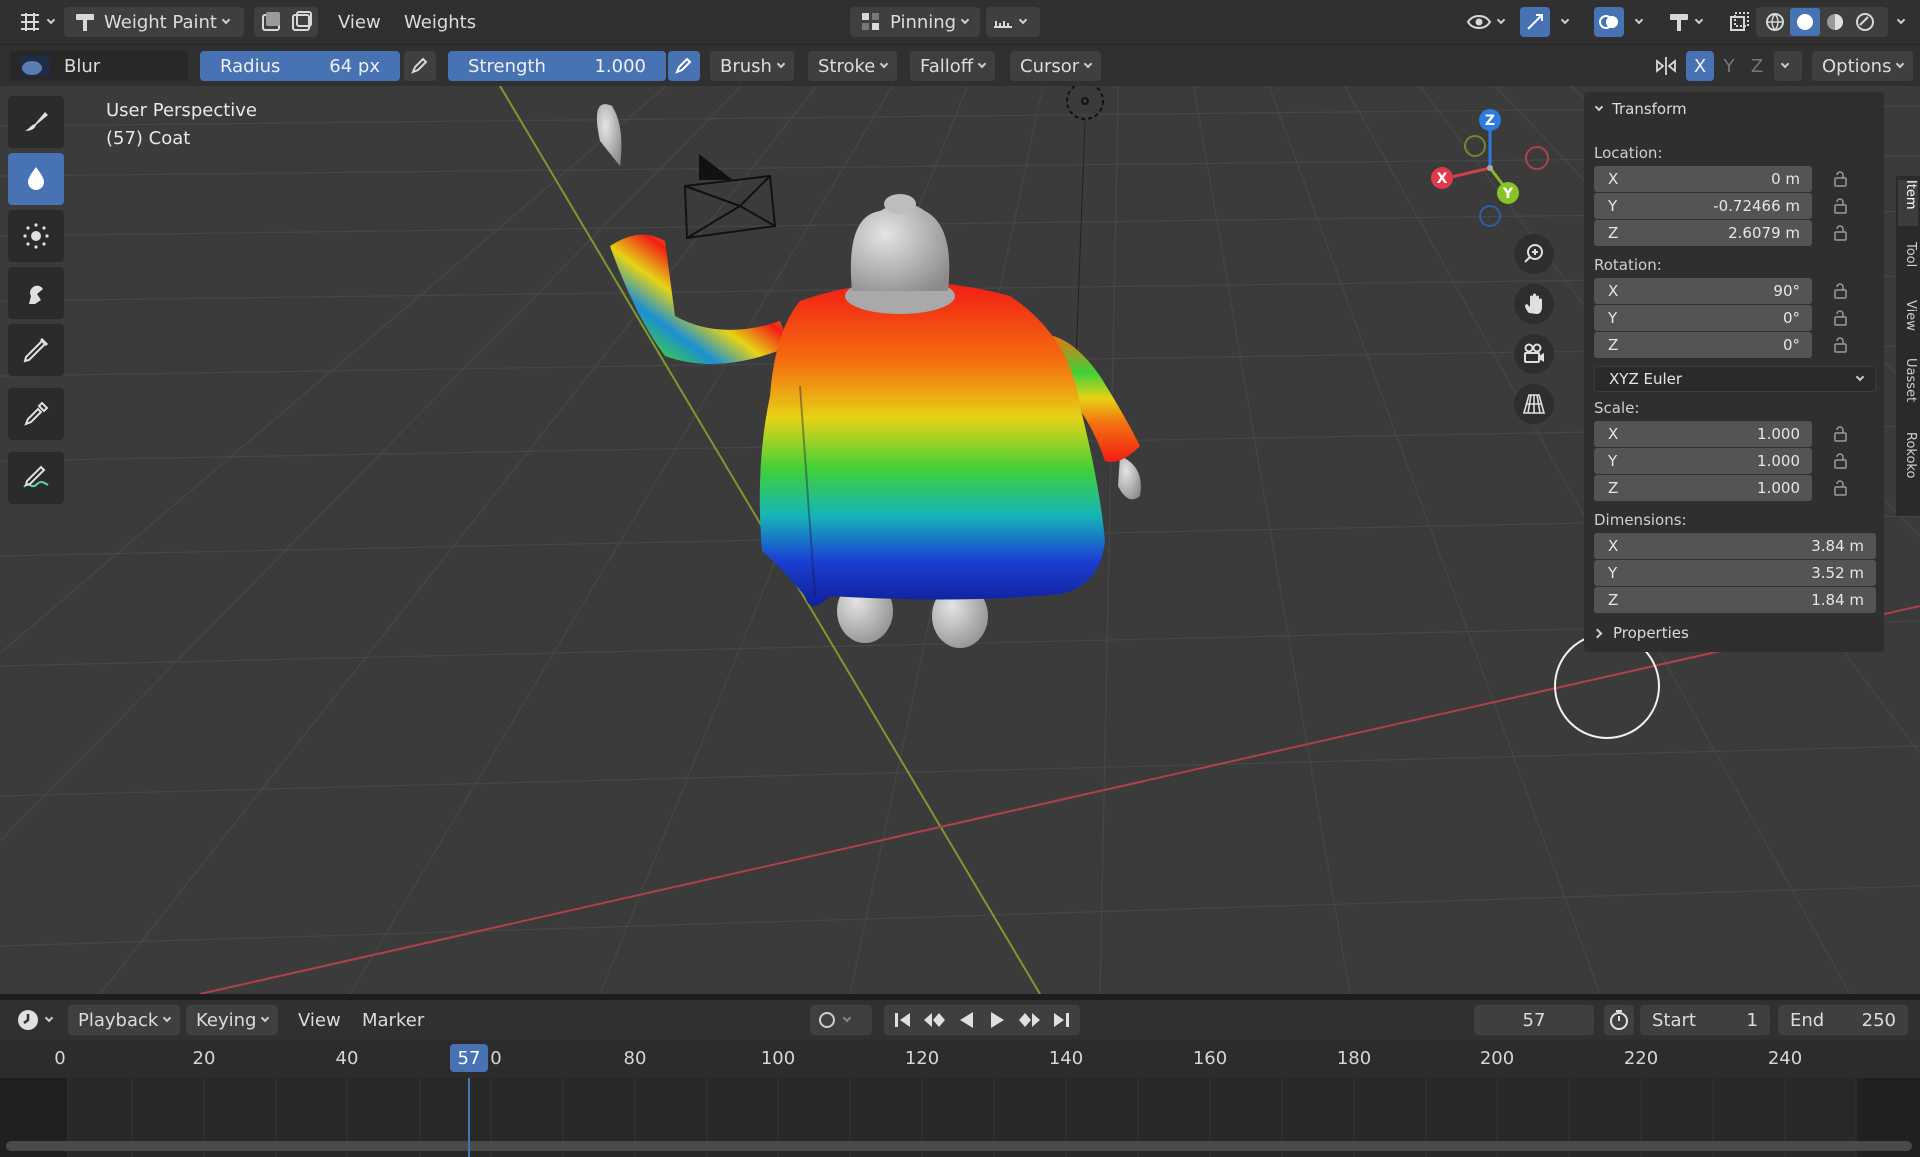 The height and width of the screenshot is (1157, 1920). I want to click on transform-panel-header: Transform, so click(1640, 109).